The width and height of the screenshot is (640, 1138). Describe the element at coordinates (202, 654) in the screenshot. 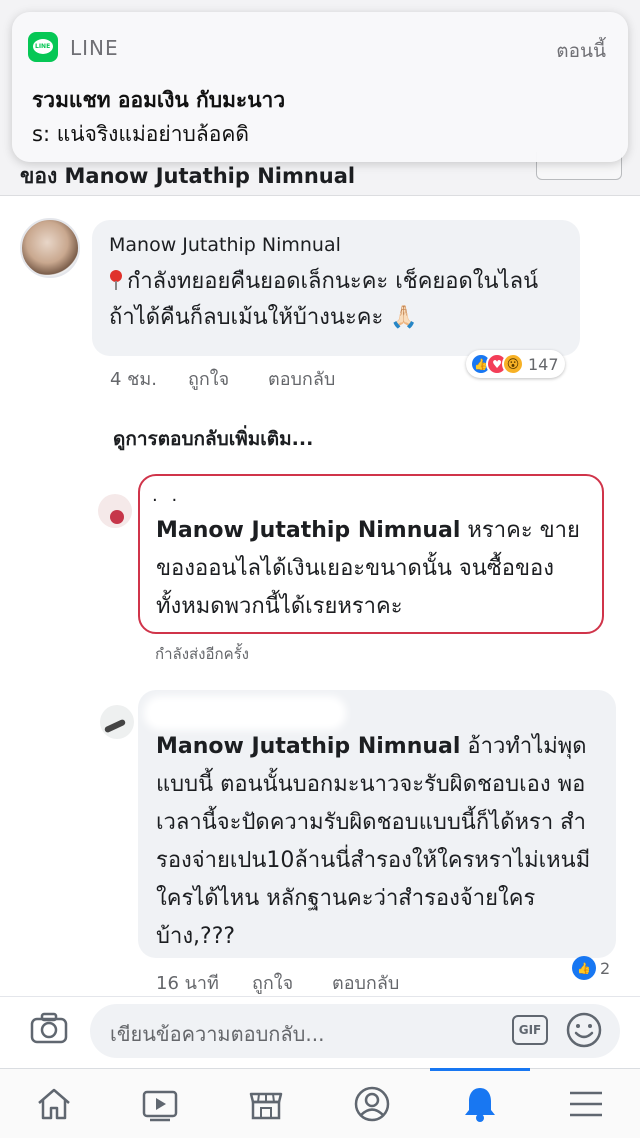

I see `resend-status: กำลังส่งอีกครั้ง` at that location.